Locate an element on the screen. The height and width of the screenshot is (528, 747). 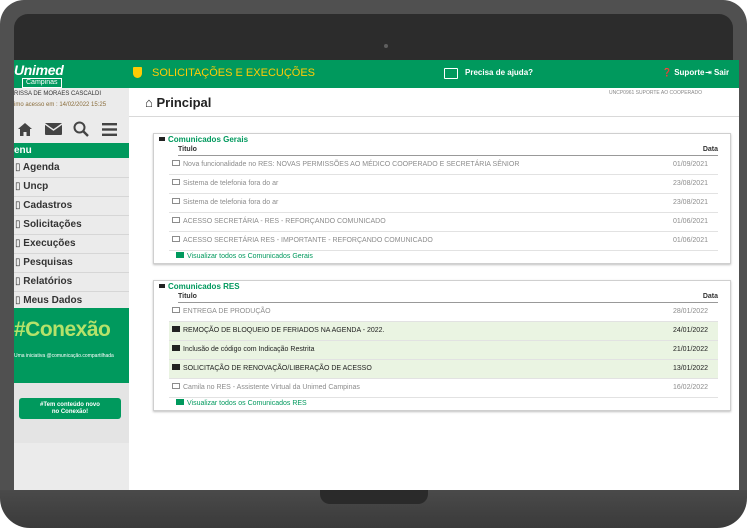
exit-link: ⇥ Sair is located at coordinates (717, 72).